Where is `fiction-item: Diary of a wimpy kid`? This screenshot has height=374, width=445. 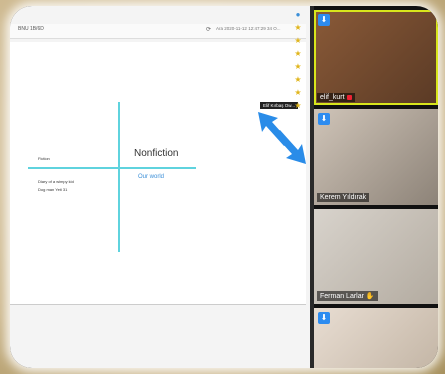 fiction-item: Diary of a wimpy kid is located at coordinates (56, 181).